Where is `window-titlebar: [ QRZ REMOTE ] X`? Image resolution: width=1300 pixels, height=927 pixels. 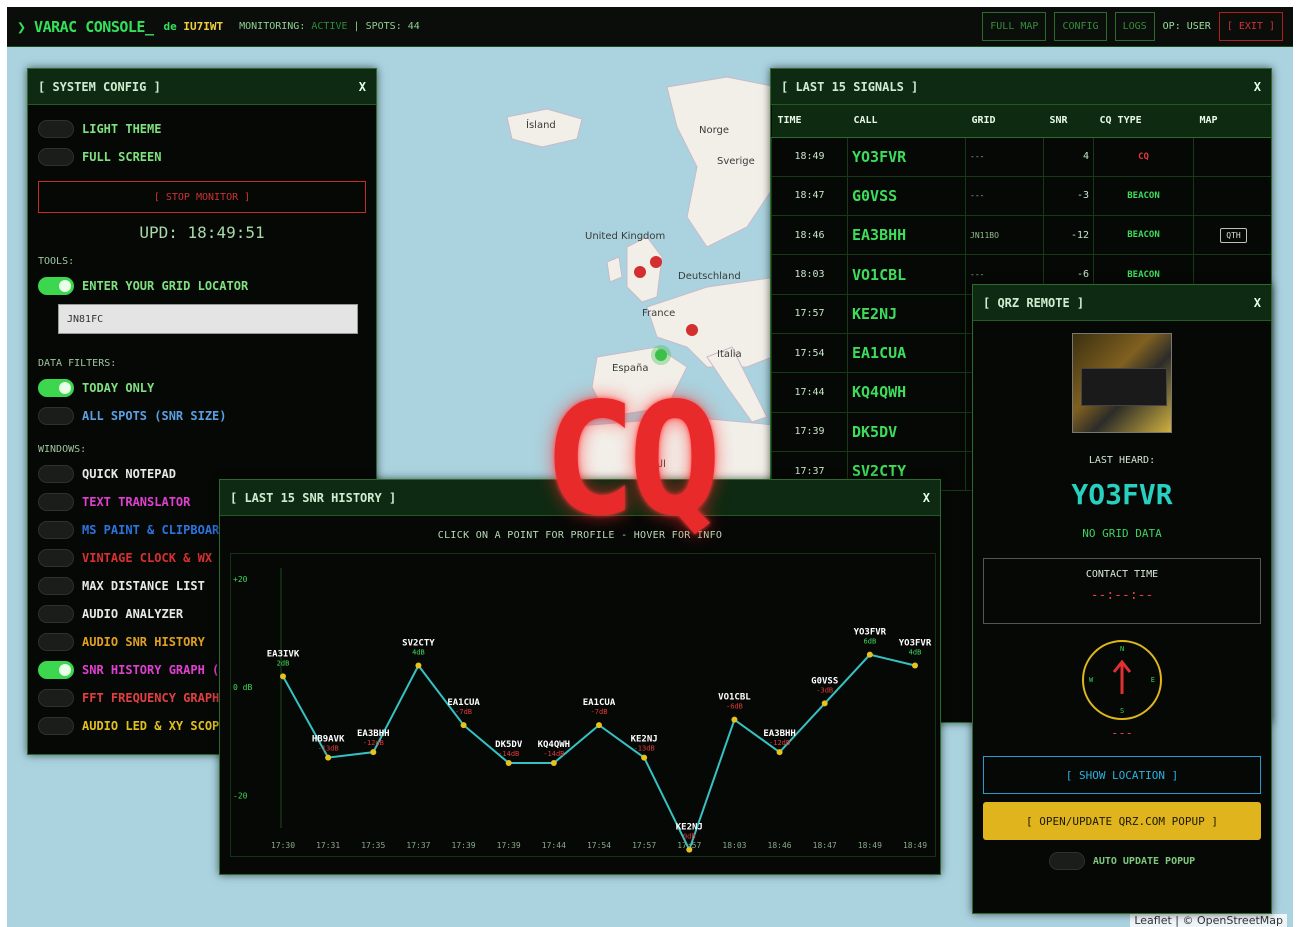
window-titlebar: [ QRZ REMOTE ] X is located at coordinates (1122, 303).